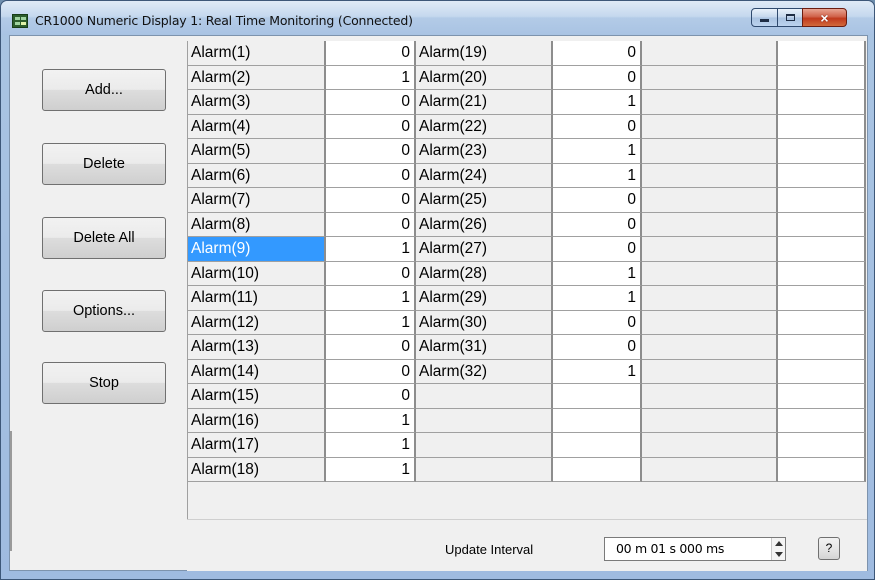 The height and width of the screenshot is (580, 875). What do you see at coordinates (484, 53) in the screenshot?
I see `alarm-name-cell: Alarm(19)` at bounding box center [484, 53].